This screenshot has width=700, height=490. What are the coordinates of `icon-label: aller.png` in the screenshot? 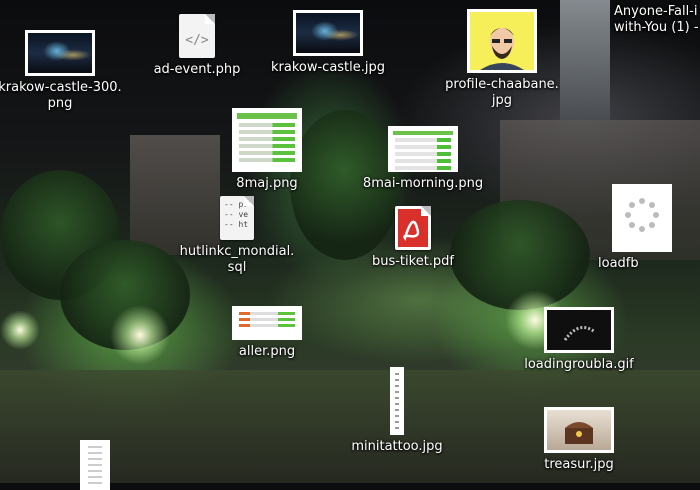 It's located at (267, 351).